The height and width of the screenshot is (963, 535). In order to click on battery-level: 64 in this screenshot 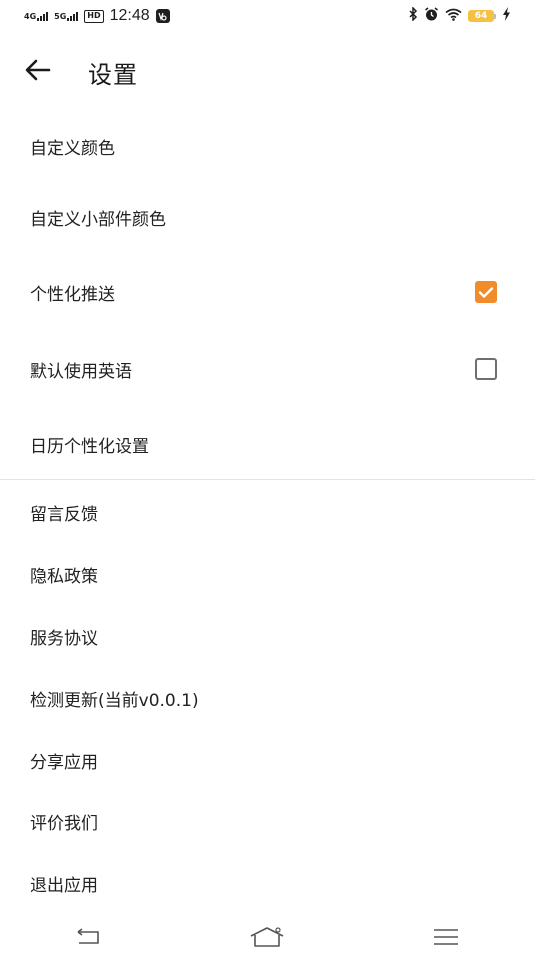, I will do `click(481, 16)`.